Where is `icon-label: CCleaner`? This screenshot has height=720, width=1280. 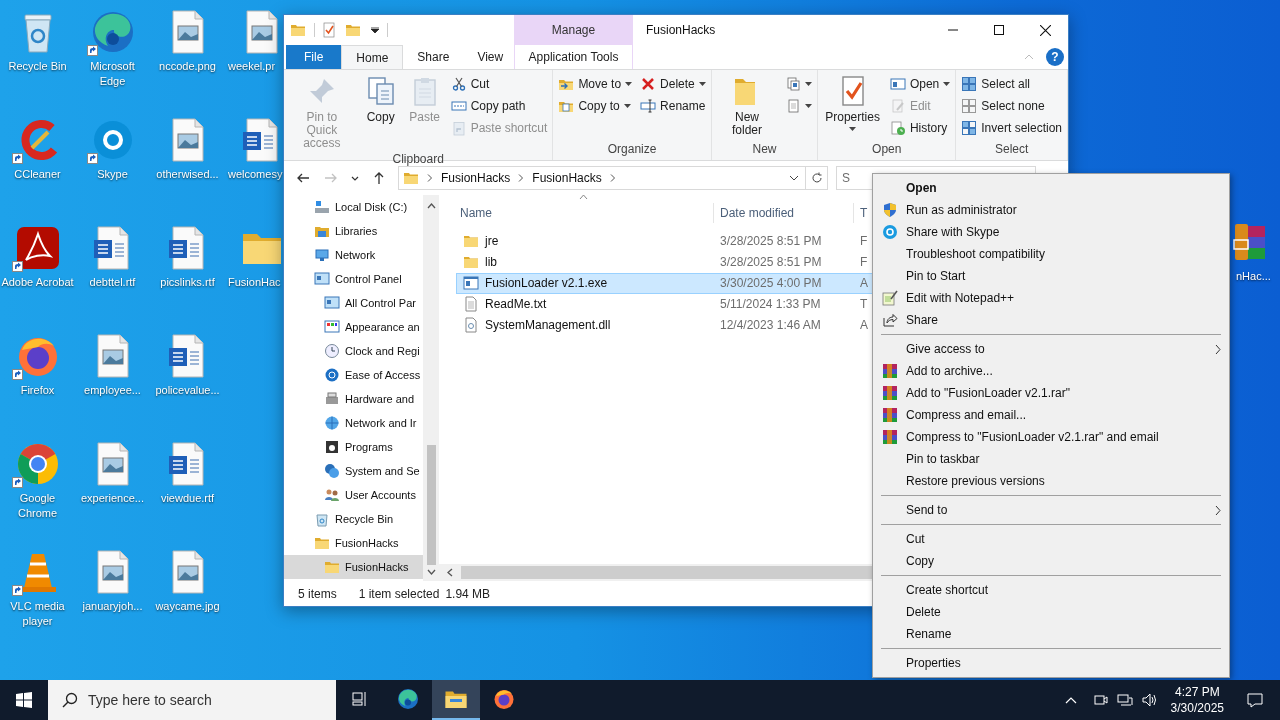
icon-label: CCleaner is located at coordinates (37, 174).